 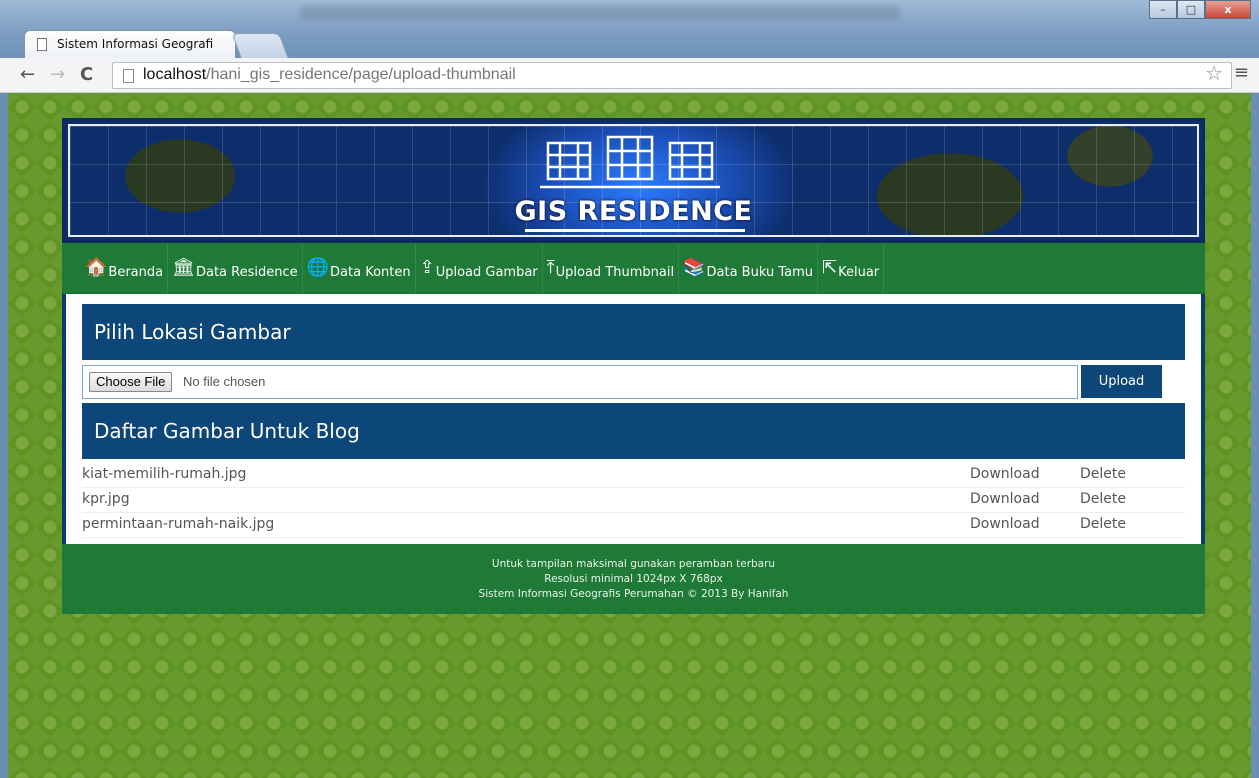 I want to click on site-banner: GIS RESIDENCE, so click(x=633, y=180).